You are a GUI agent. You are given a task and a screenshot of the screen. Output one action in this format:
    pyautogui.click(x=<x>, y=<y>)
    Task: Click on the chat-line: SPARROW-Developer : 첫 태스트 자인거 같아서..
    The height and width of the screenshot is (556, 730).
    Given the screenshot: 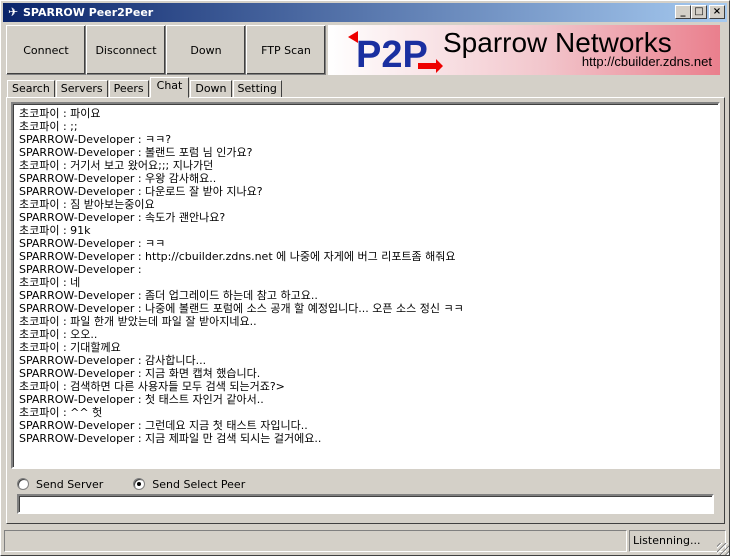 What is the action you would take?
    pyautogui.click(x=141, y=399)
    